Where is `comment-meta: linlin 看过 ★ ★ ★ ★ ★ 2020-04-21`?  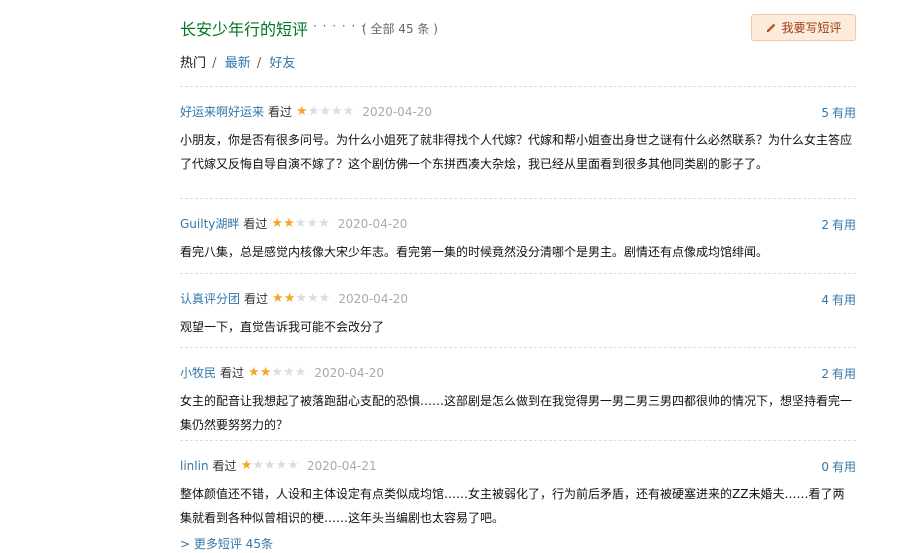
comment-meta: linlin 看过 ★ ★ ★ ★ ★ 2020-04-21 is located at coordinates (278, 465).